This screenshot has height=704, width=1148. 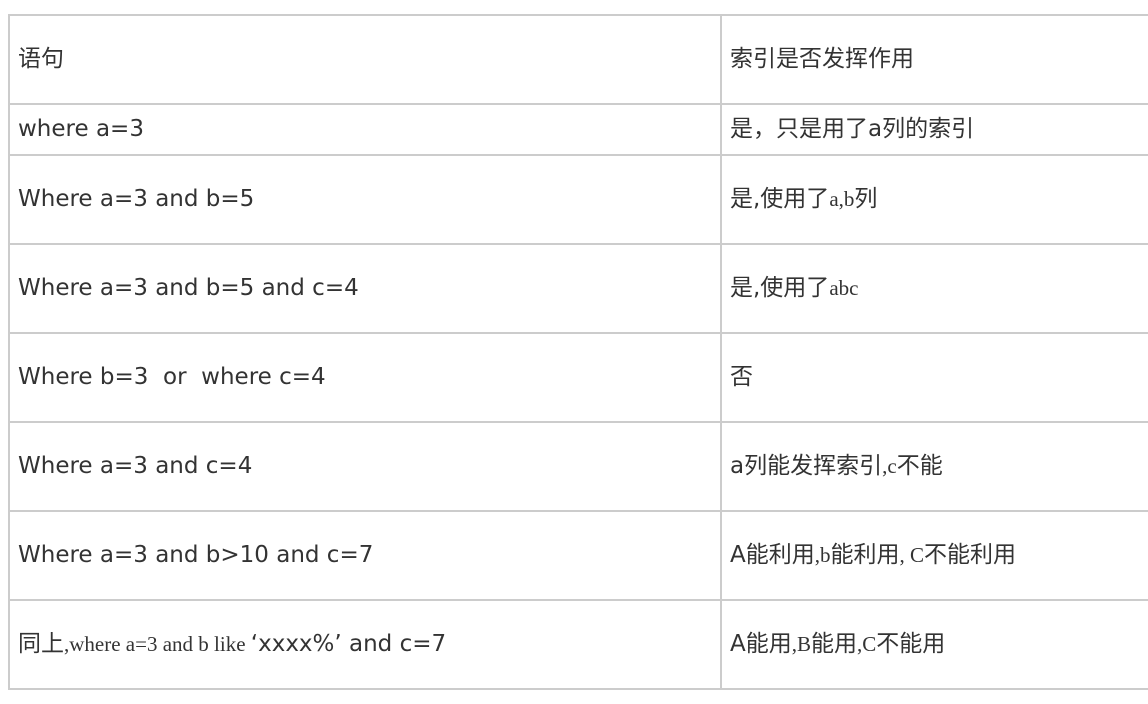 What do you see at coordinates (196, 554) in the screenshot?
I see `statement-text: Where a=3 and b>10 and c=7` at bounding box center [196, 554].